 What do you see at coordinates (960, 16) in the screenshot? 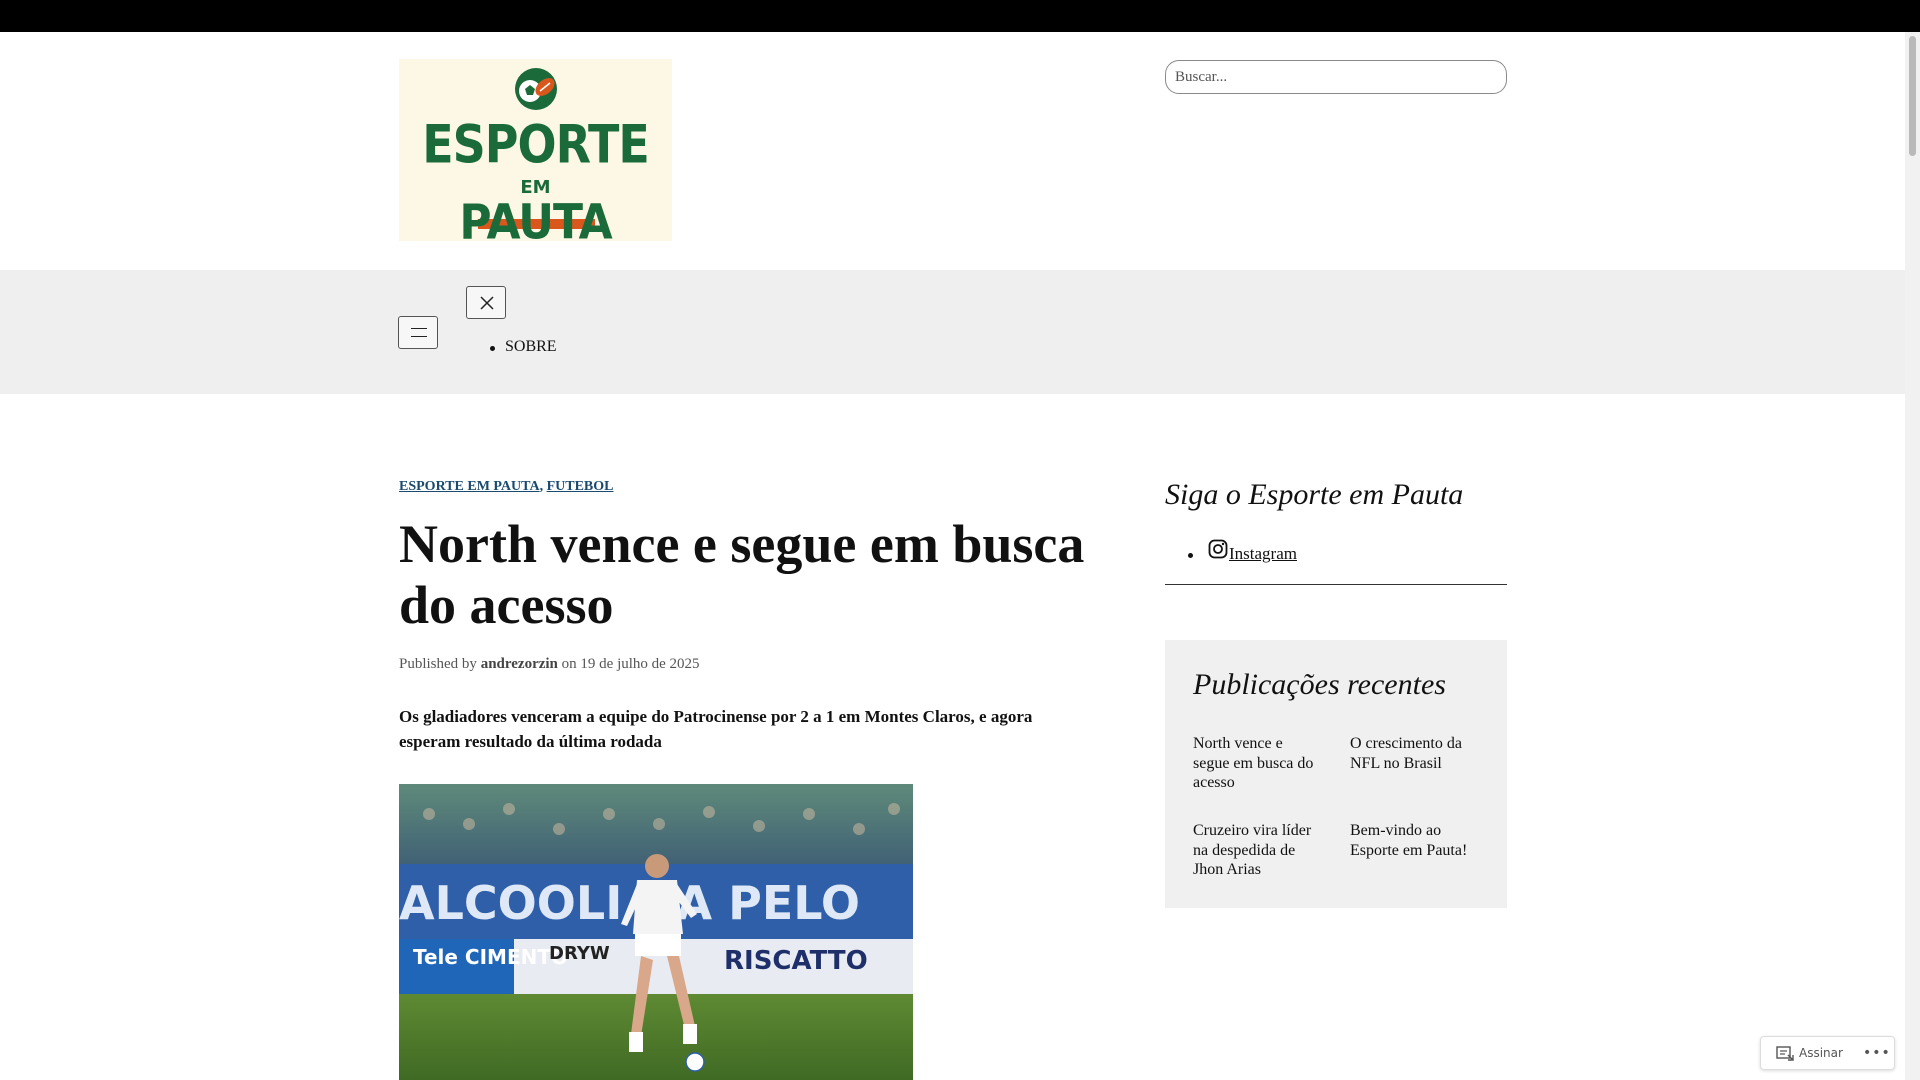
I see `admin-top-bar` at bounding box center [960, 16].